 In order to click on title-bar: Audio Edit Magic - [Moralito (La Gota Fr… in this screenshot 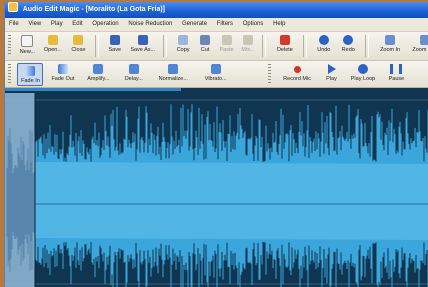, I will do `click(216, 10)`.